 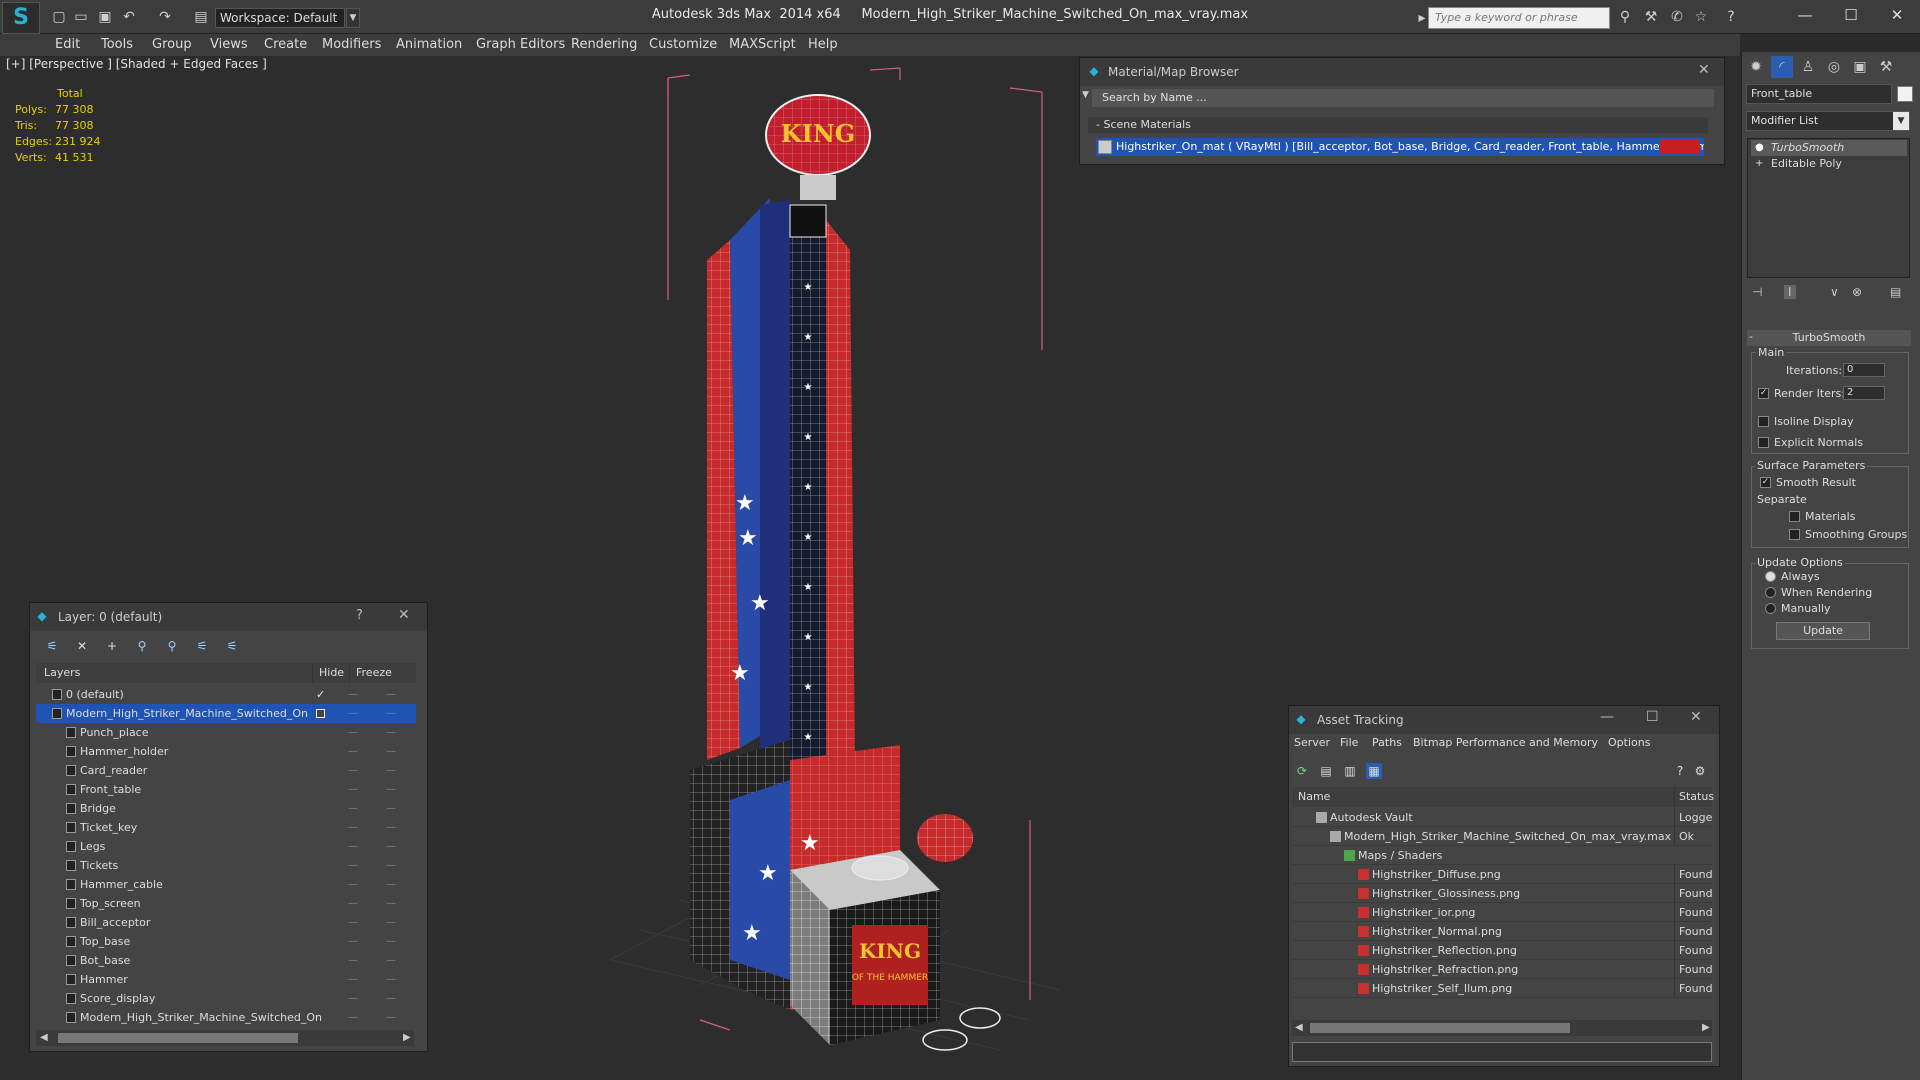 What do you see at coordinates (1819, 94) in the screenshot?
I see `object-name-field: Front_table` at bounding box center [1819, 94].